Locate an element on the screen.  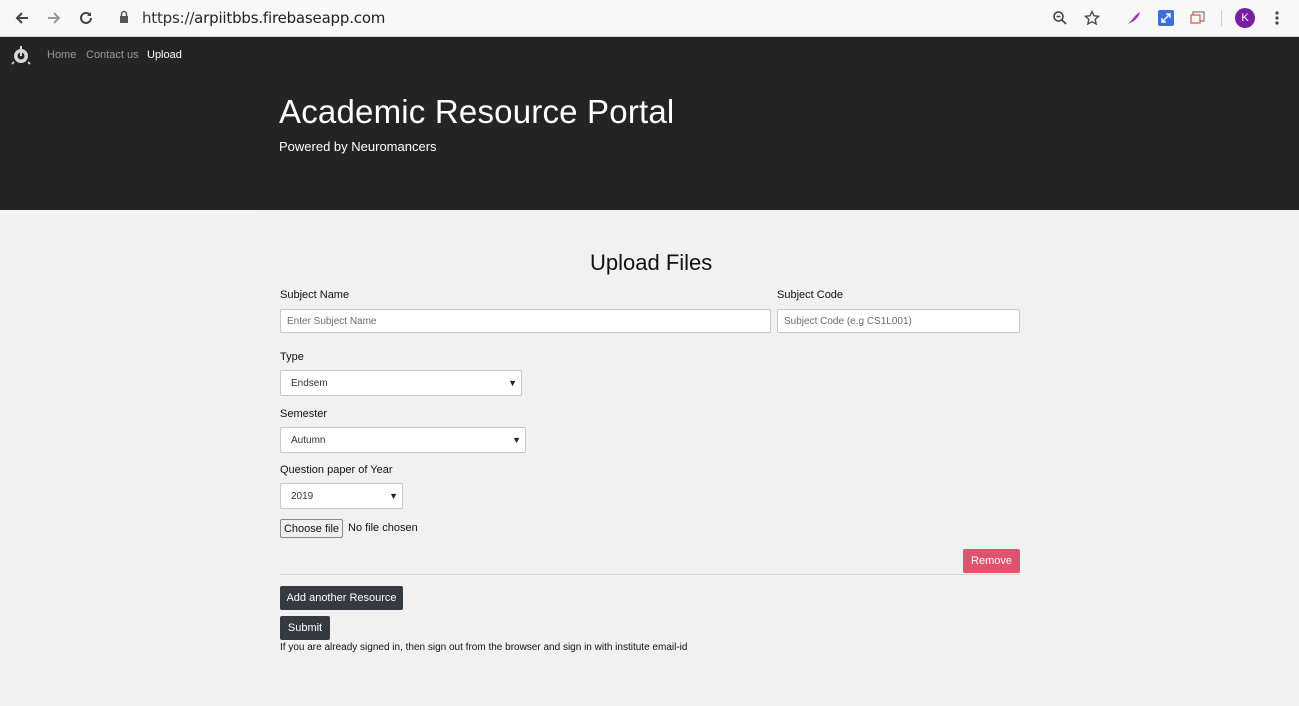
year-selected-value: 2019 is located at coordinates (302, 496).